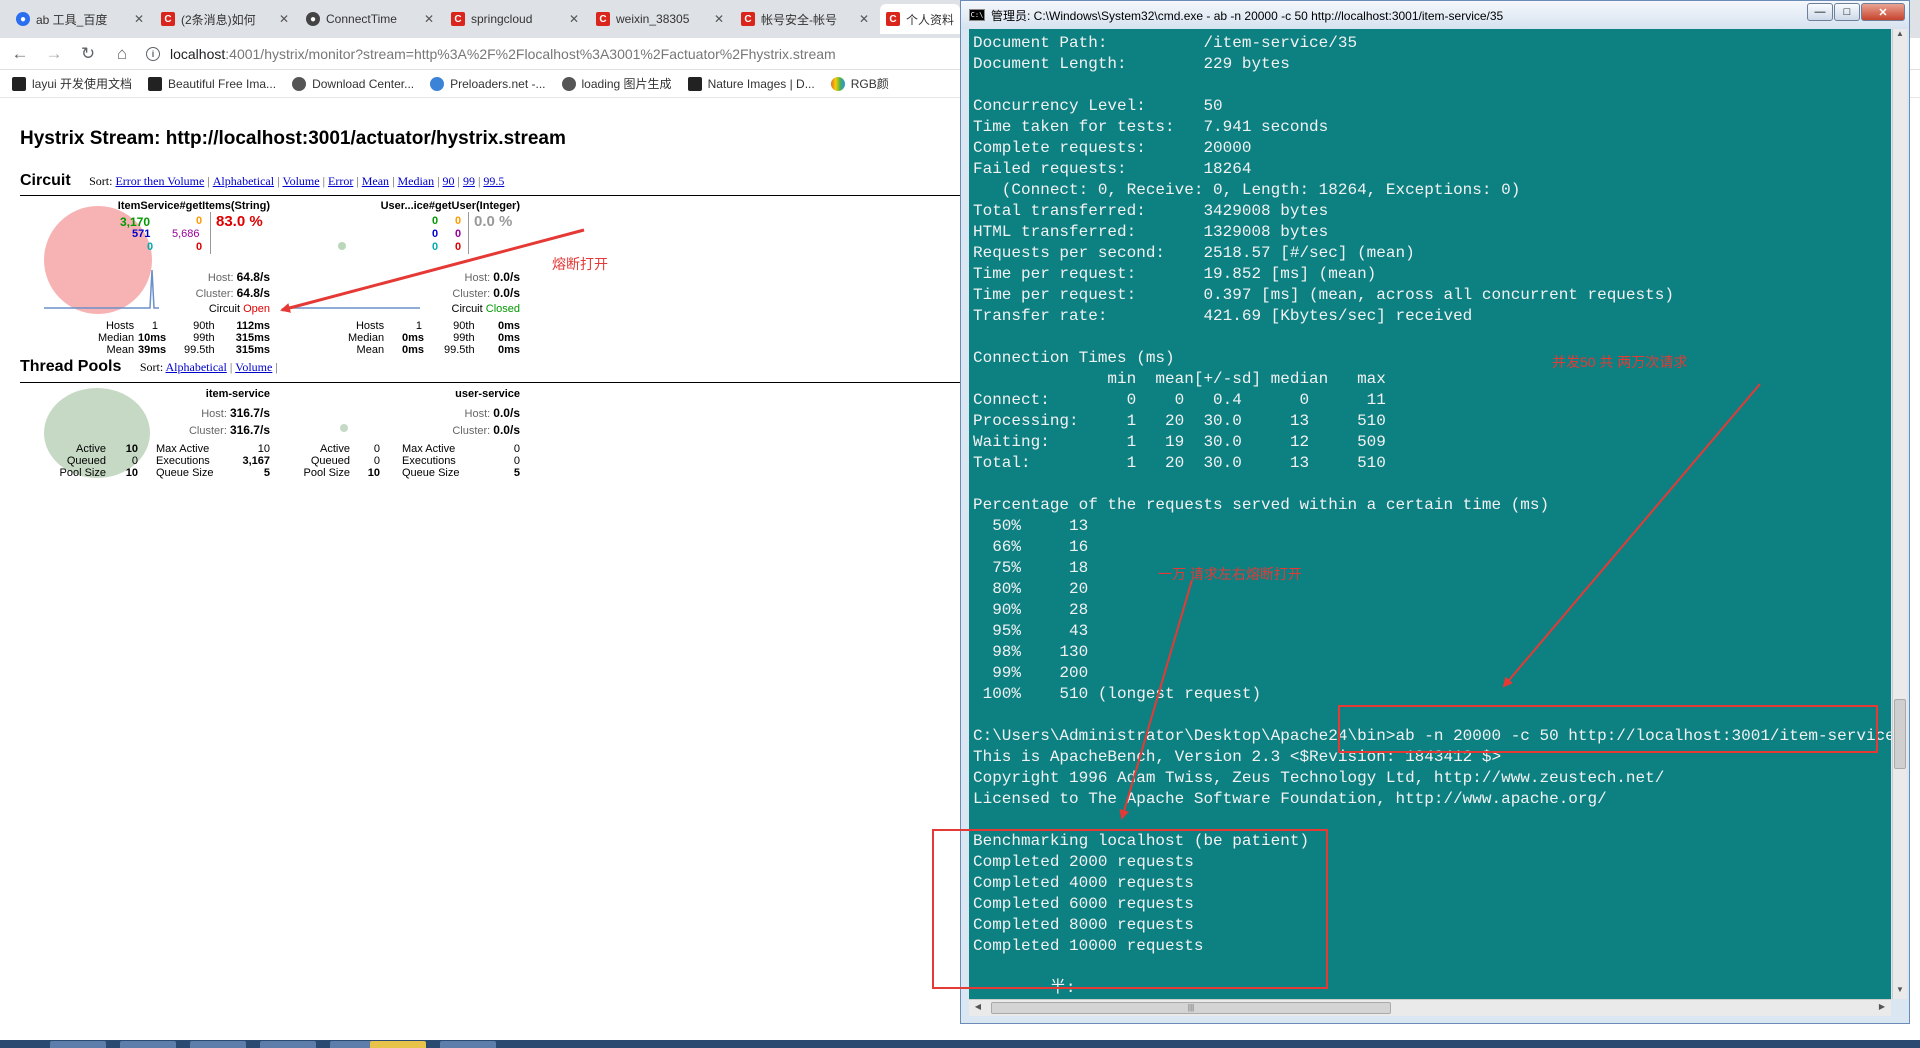 This screenshot has width=1920, height=1048. Describe the element at coordinates (1883, 12) in the screenshot. I see `close-button: ✕` at that location.